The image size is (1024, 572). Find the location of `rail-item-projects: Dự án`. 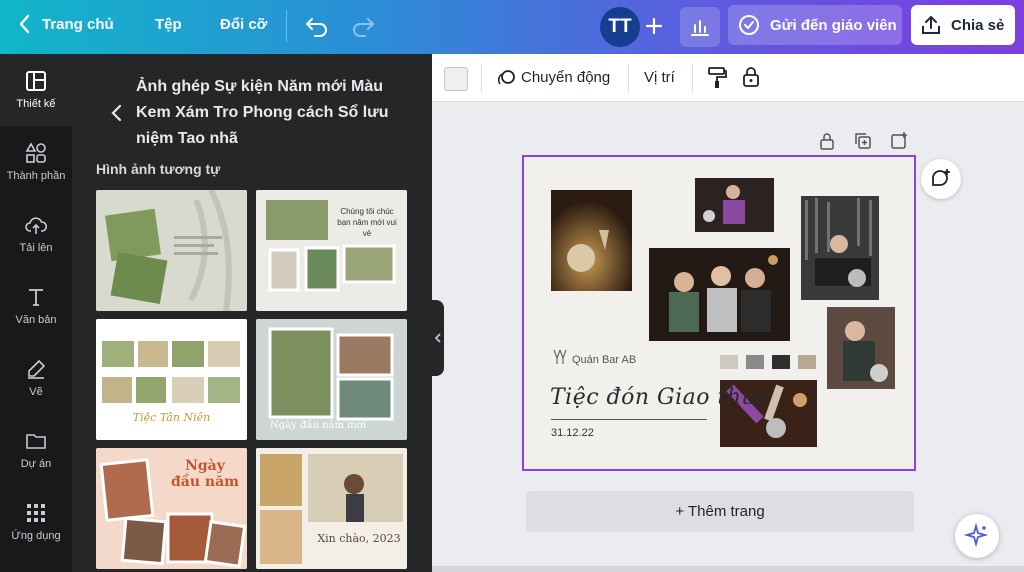

rail-item-projects: Dự án is located at coordinates (36, 450).